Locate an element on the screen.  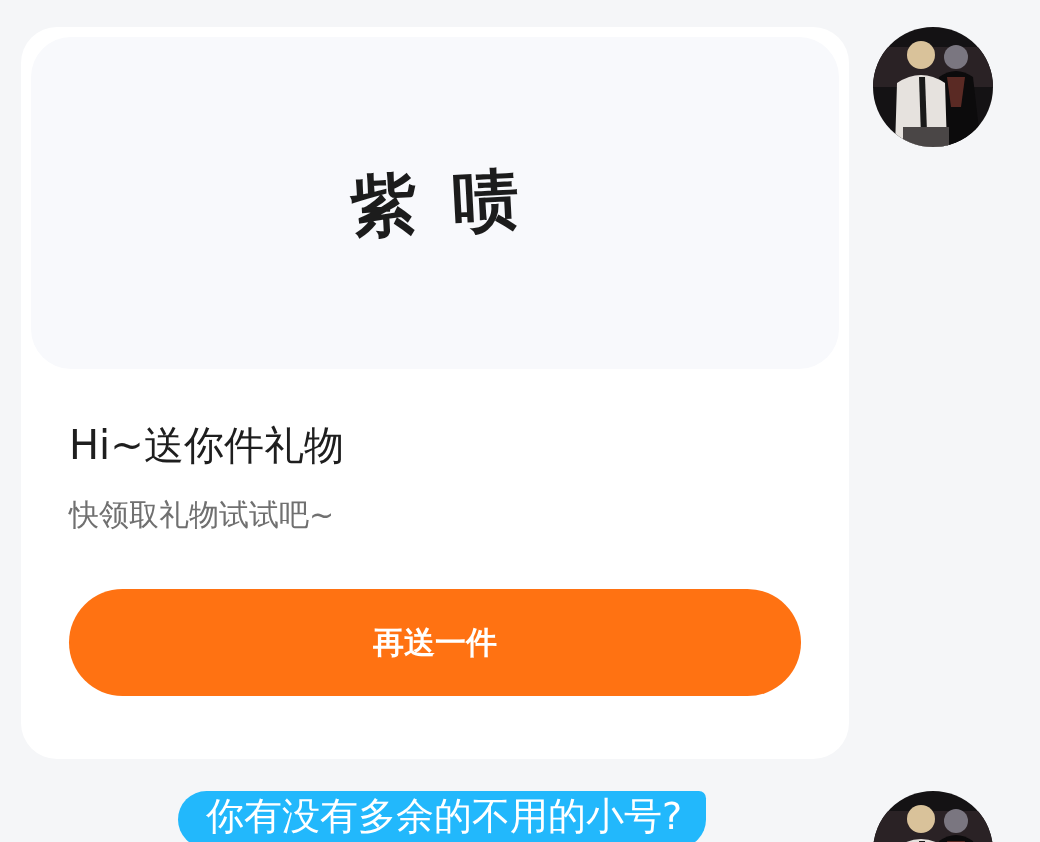
gift-title: Hi~送你件礼物 is located at coordinates (207, 445).